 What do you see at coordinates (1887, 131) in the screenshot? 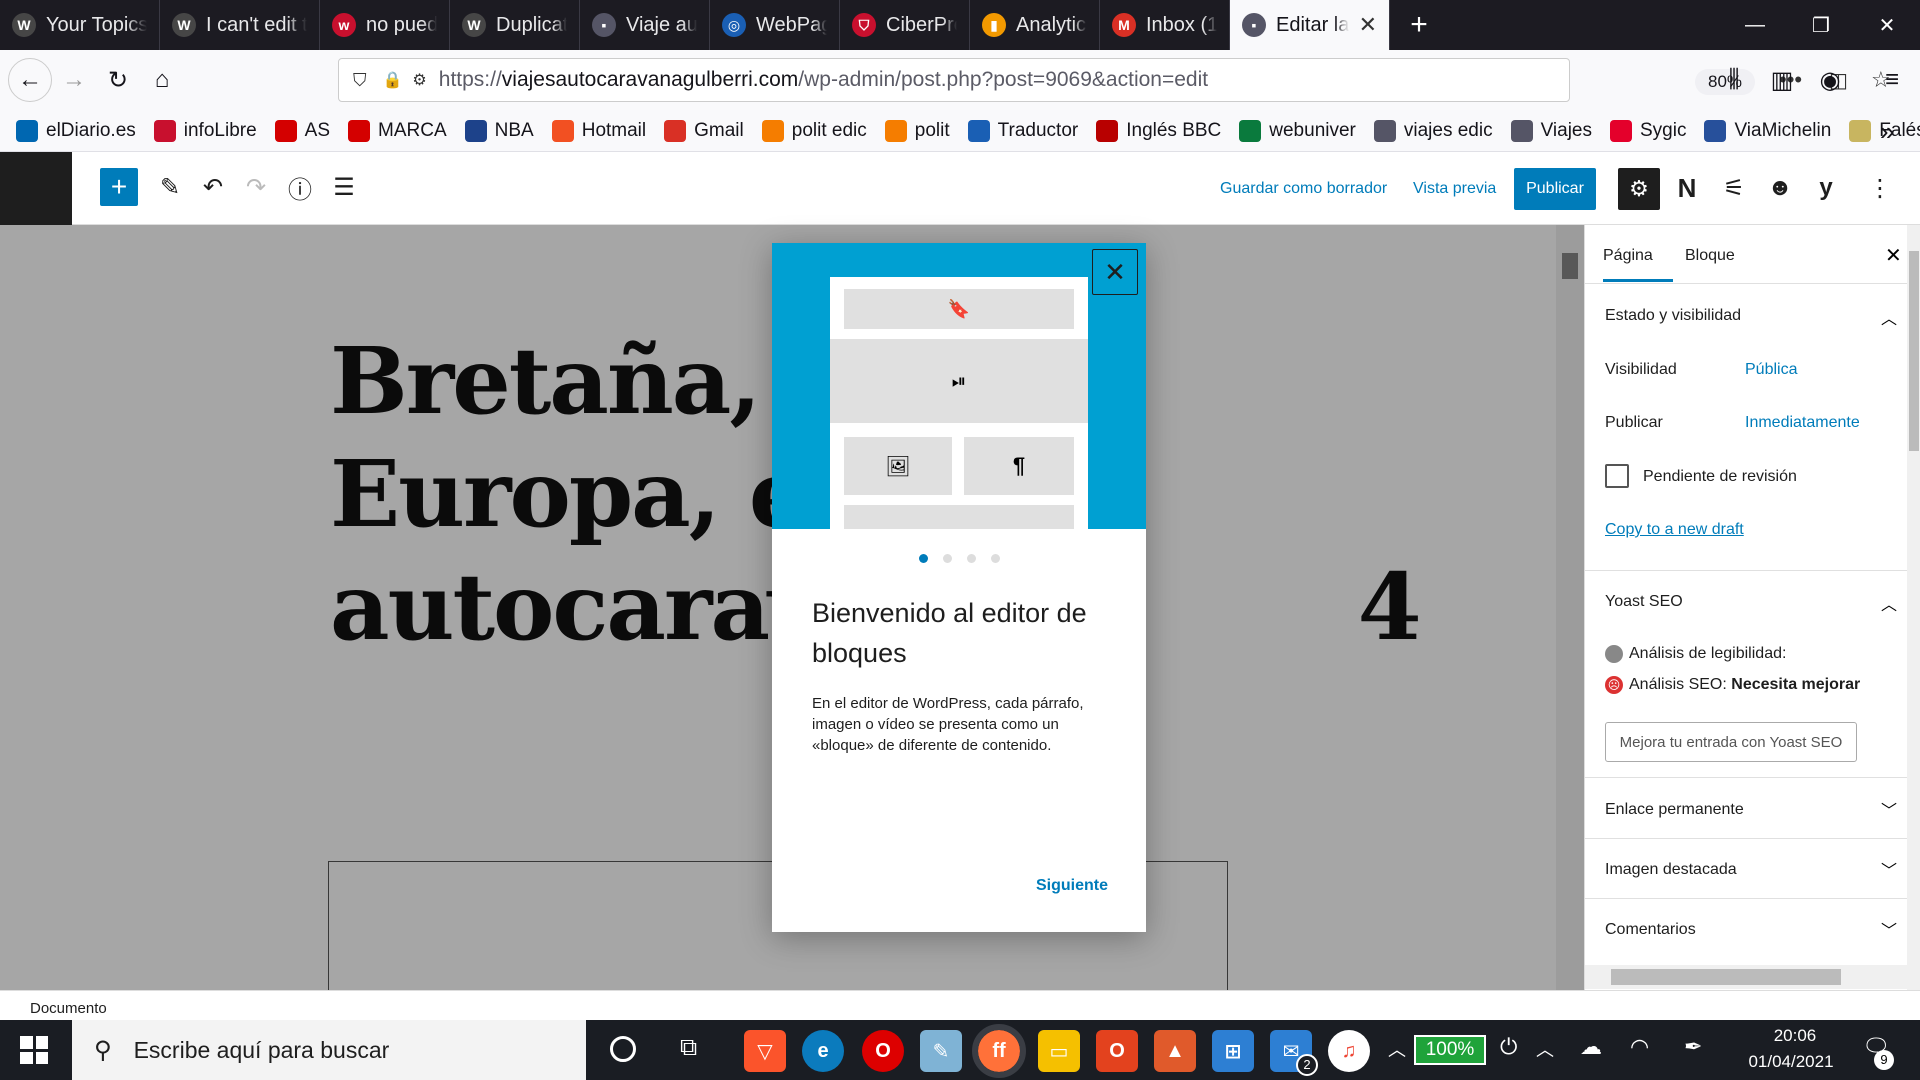
I see `more-bookmarks-icon: »` at bounding box center [1887, 131].